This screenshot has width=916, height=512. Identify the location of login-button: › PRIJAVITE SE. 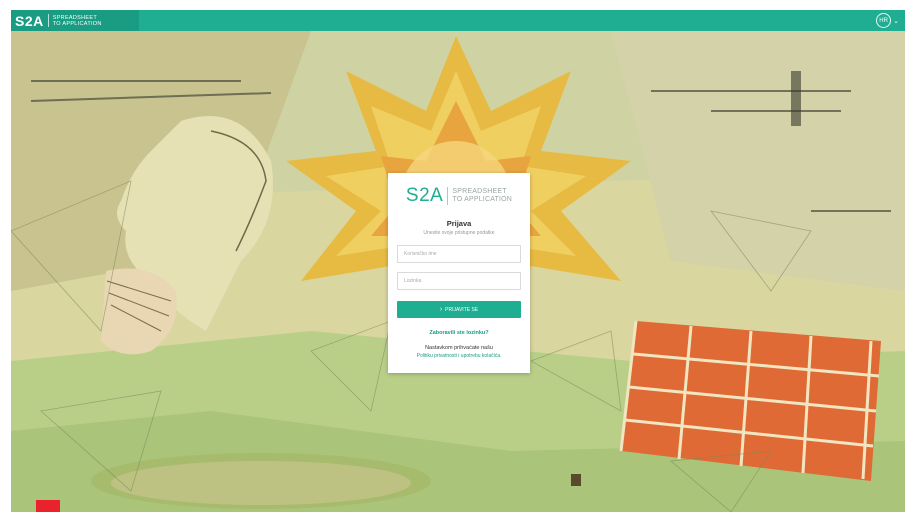
(459, 309).